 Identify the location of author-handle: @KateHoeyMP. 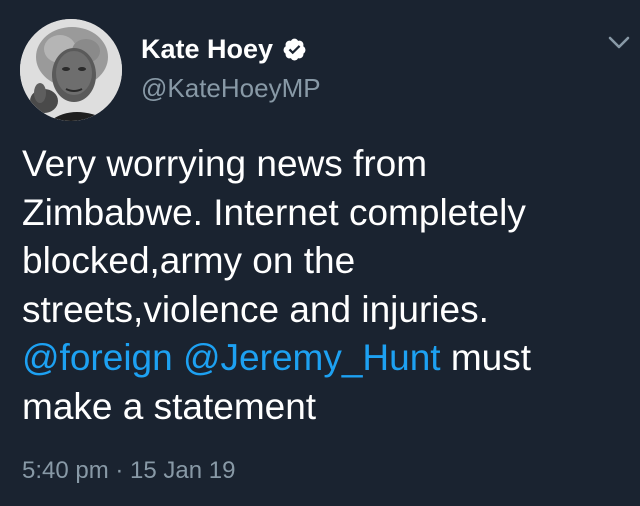
(231, 88).